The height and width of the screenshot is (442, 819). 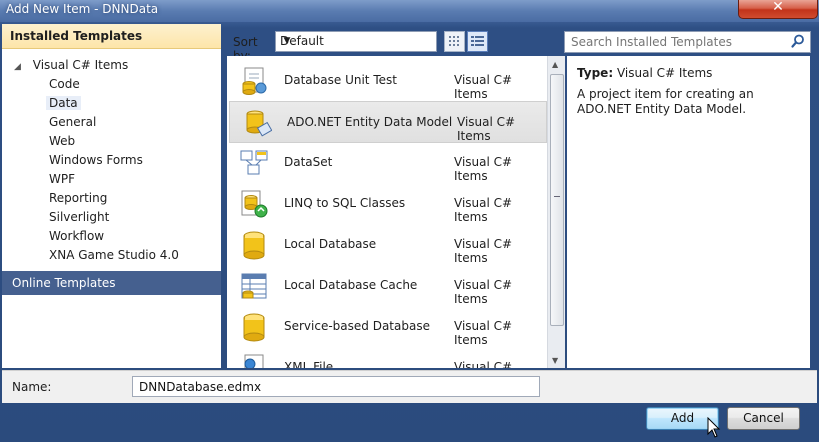 What do you see at coordinates (595, 73) in the screenshot?
I see `type-label: Type:` at bounding box center [595, 73].